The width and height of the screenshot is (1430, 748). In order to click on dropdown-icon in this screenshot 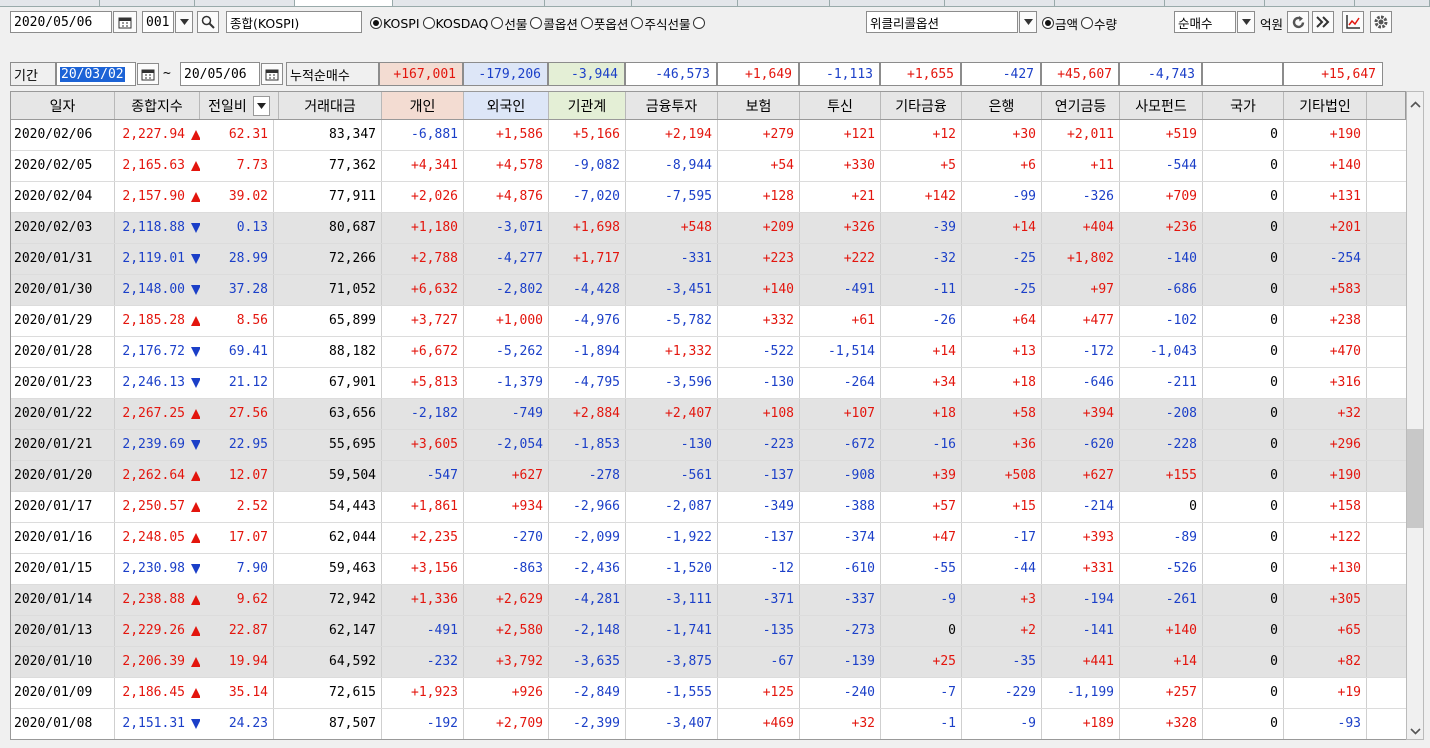, I will do `click(261, 105)`.